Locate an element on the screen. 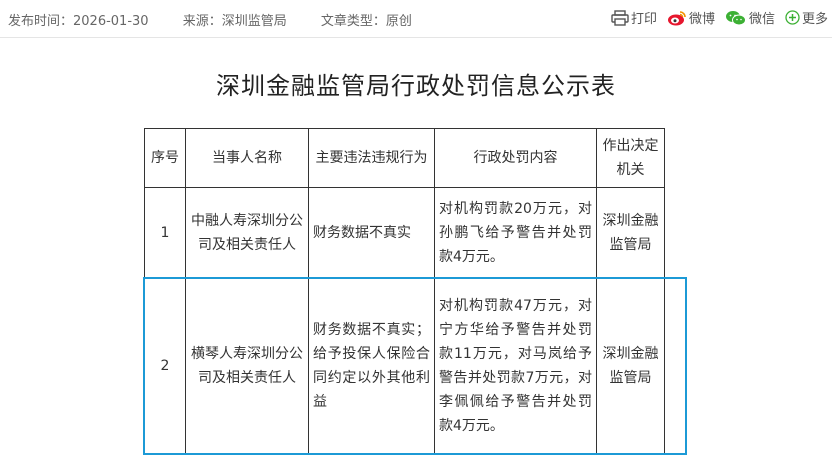  print-button: 打印 is located at coordinates (634, 17).